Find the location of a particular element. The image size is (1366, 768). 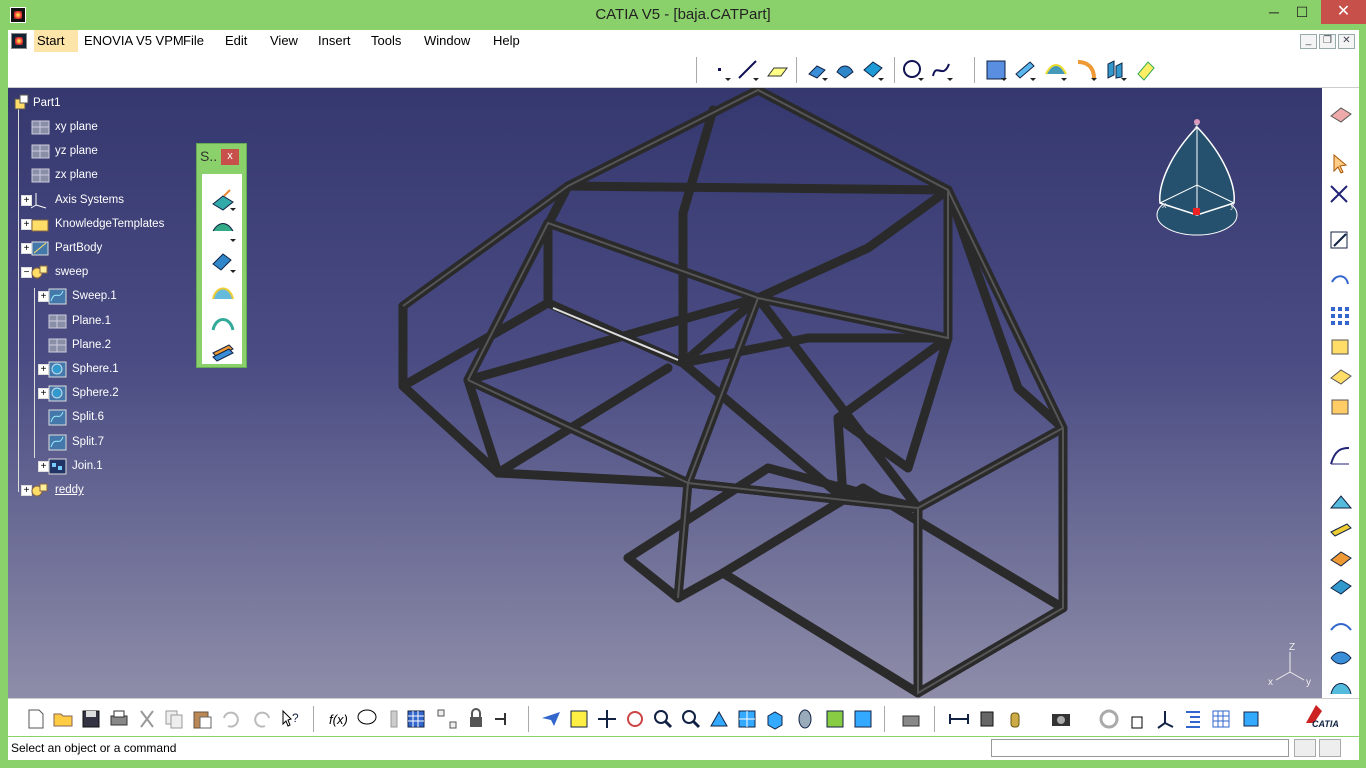

fill-icon is located at coordinates (873, 70).